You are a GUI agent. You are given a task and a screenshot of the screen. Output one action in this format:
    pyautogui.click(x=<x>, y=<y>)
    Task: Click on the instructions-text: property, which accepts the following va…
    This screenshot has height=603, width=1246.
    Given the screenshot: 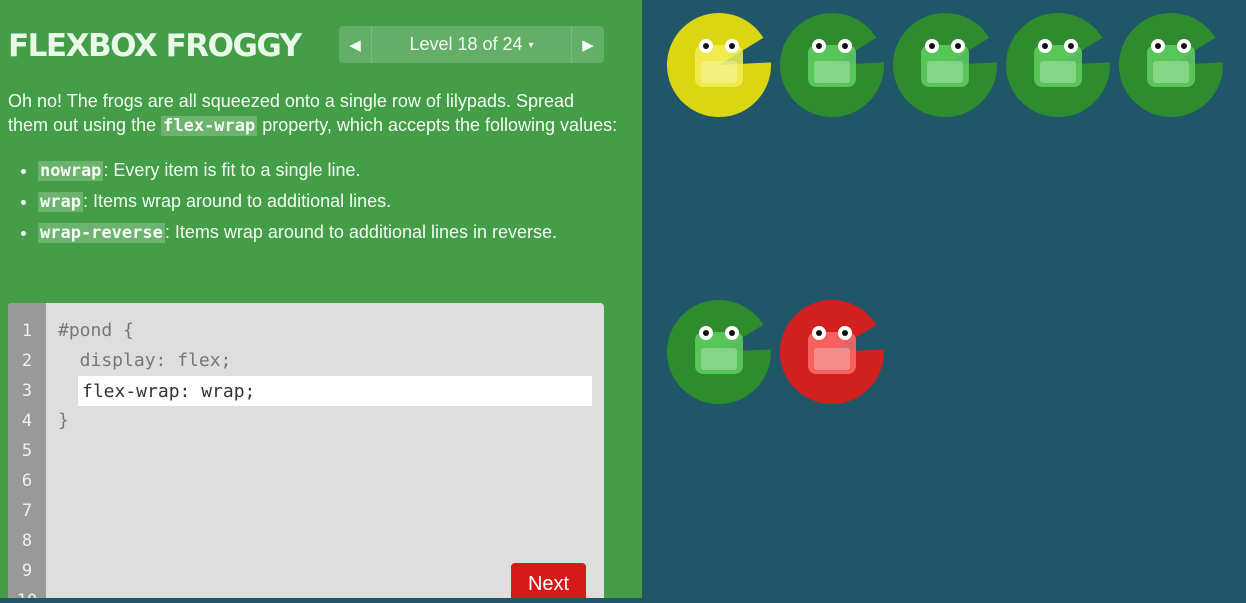 What is the action you would take?
    pyautogui.click(x=437, y=125)
    